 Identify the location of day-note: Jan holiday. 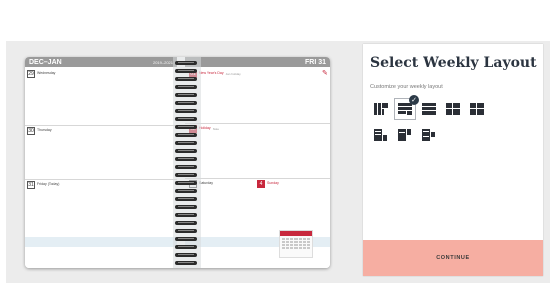
(233, 74).